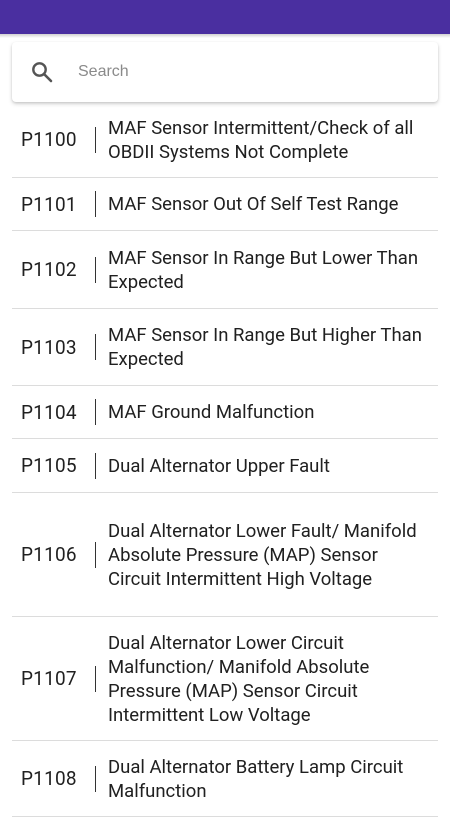 This screenshot has width=450, height=817. I want to click on list-item: P1104 MAF Ground Malfunction, so click(225, 412).